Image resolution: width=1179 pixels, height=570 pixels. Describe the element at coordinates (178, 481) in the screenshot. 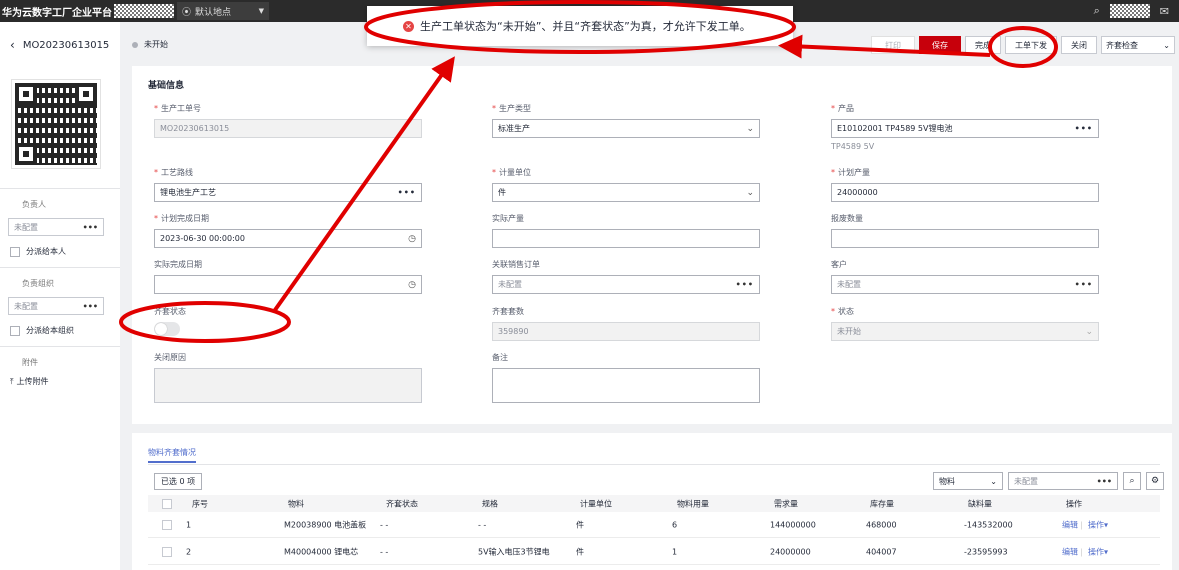

I see `selected-count: 已选 0 项` at that location.